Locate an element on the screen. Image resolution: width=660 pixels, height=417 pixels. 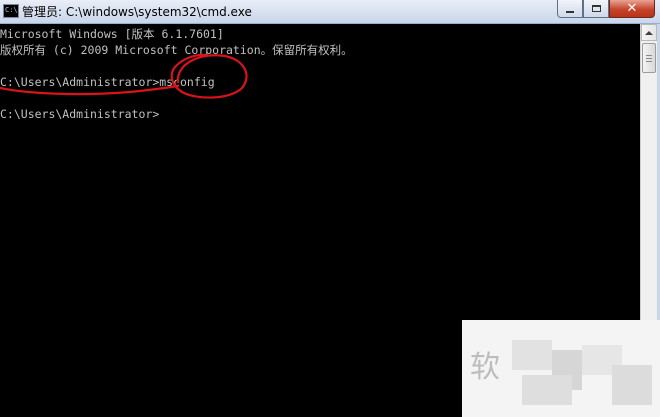
window-title: 管理员: C:\windows\system32\cmd.exe is located at coordinates (137, 12).